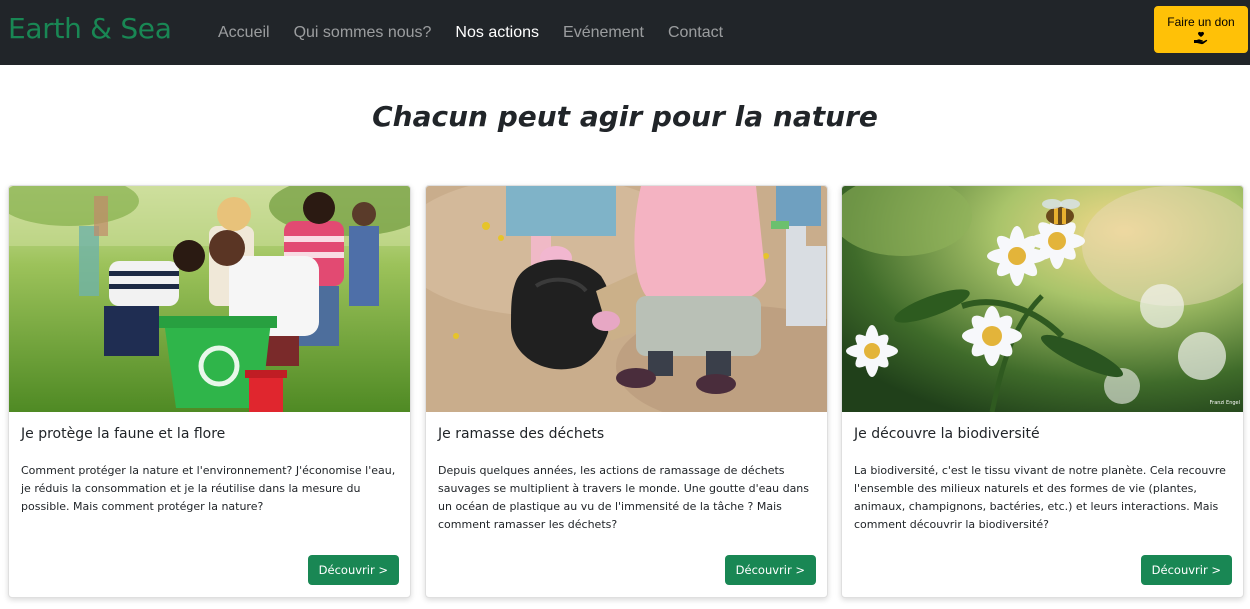  What do you see at coordinates (1042, 299) in the screenshot?
I see `bee-on-flowers-photo: Franzi Engel` at bounding box center [1042, 299].